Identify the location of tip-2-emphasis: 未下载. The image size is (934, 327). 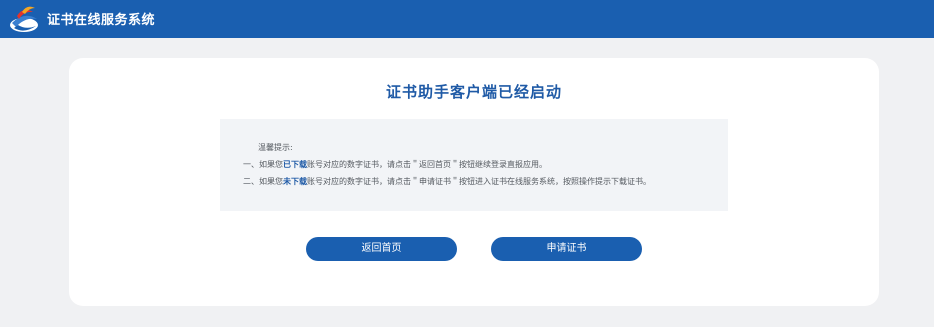
(295, 181).